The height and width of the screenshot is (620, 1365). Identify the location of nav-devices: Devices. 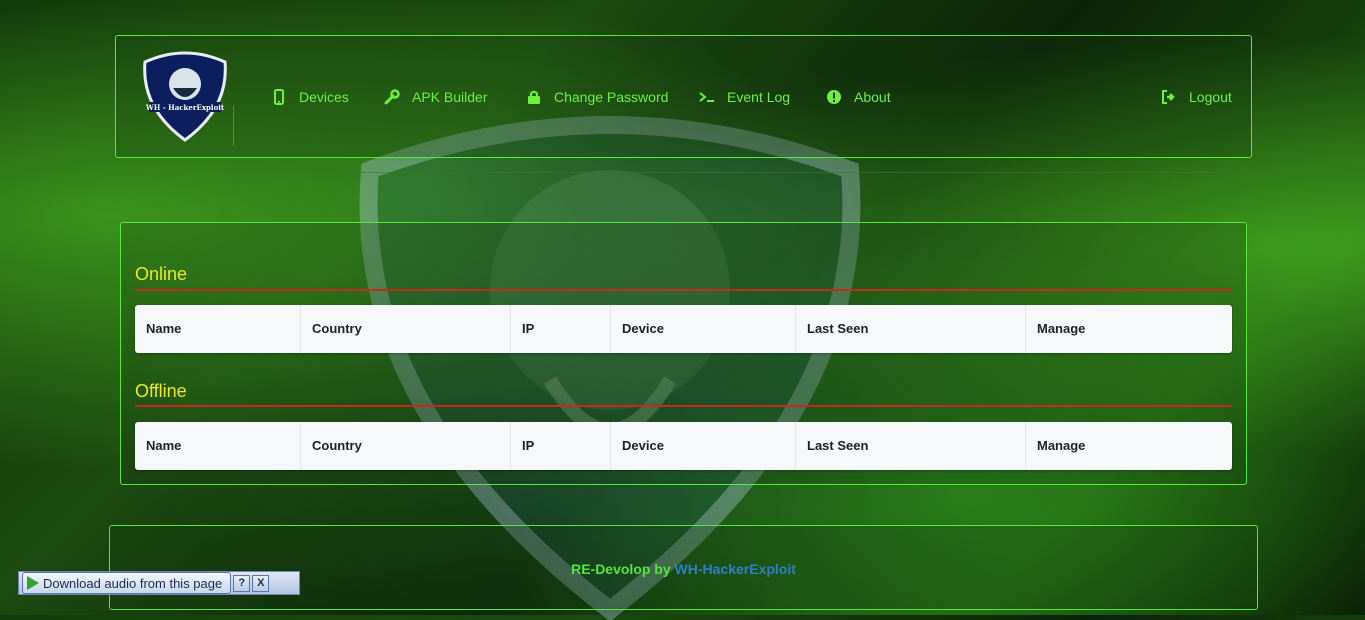
(310, 97).